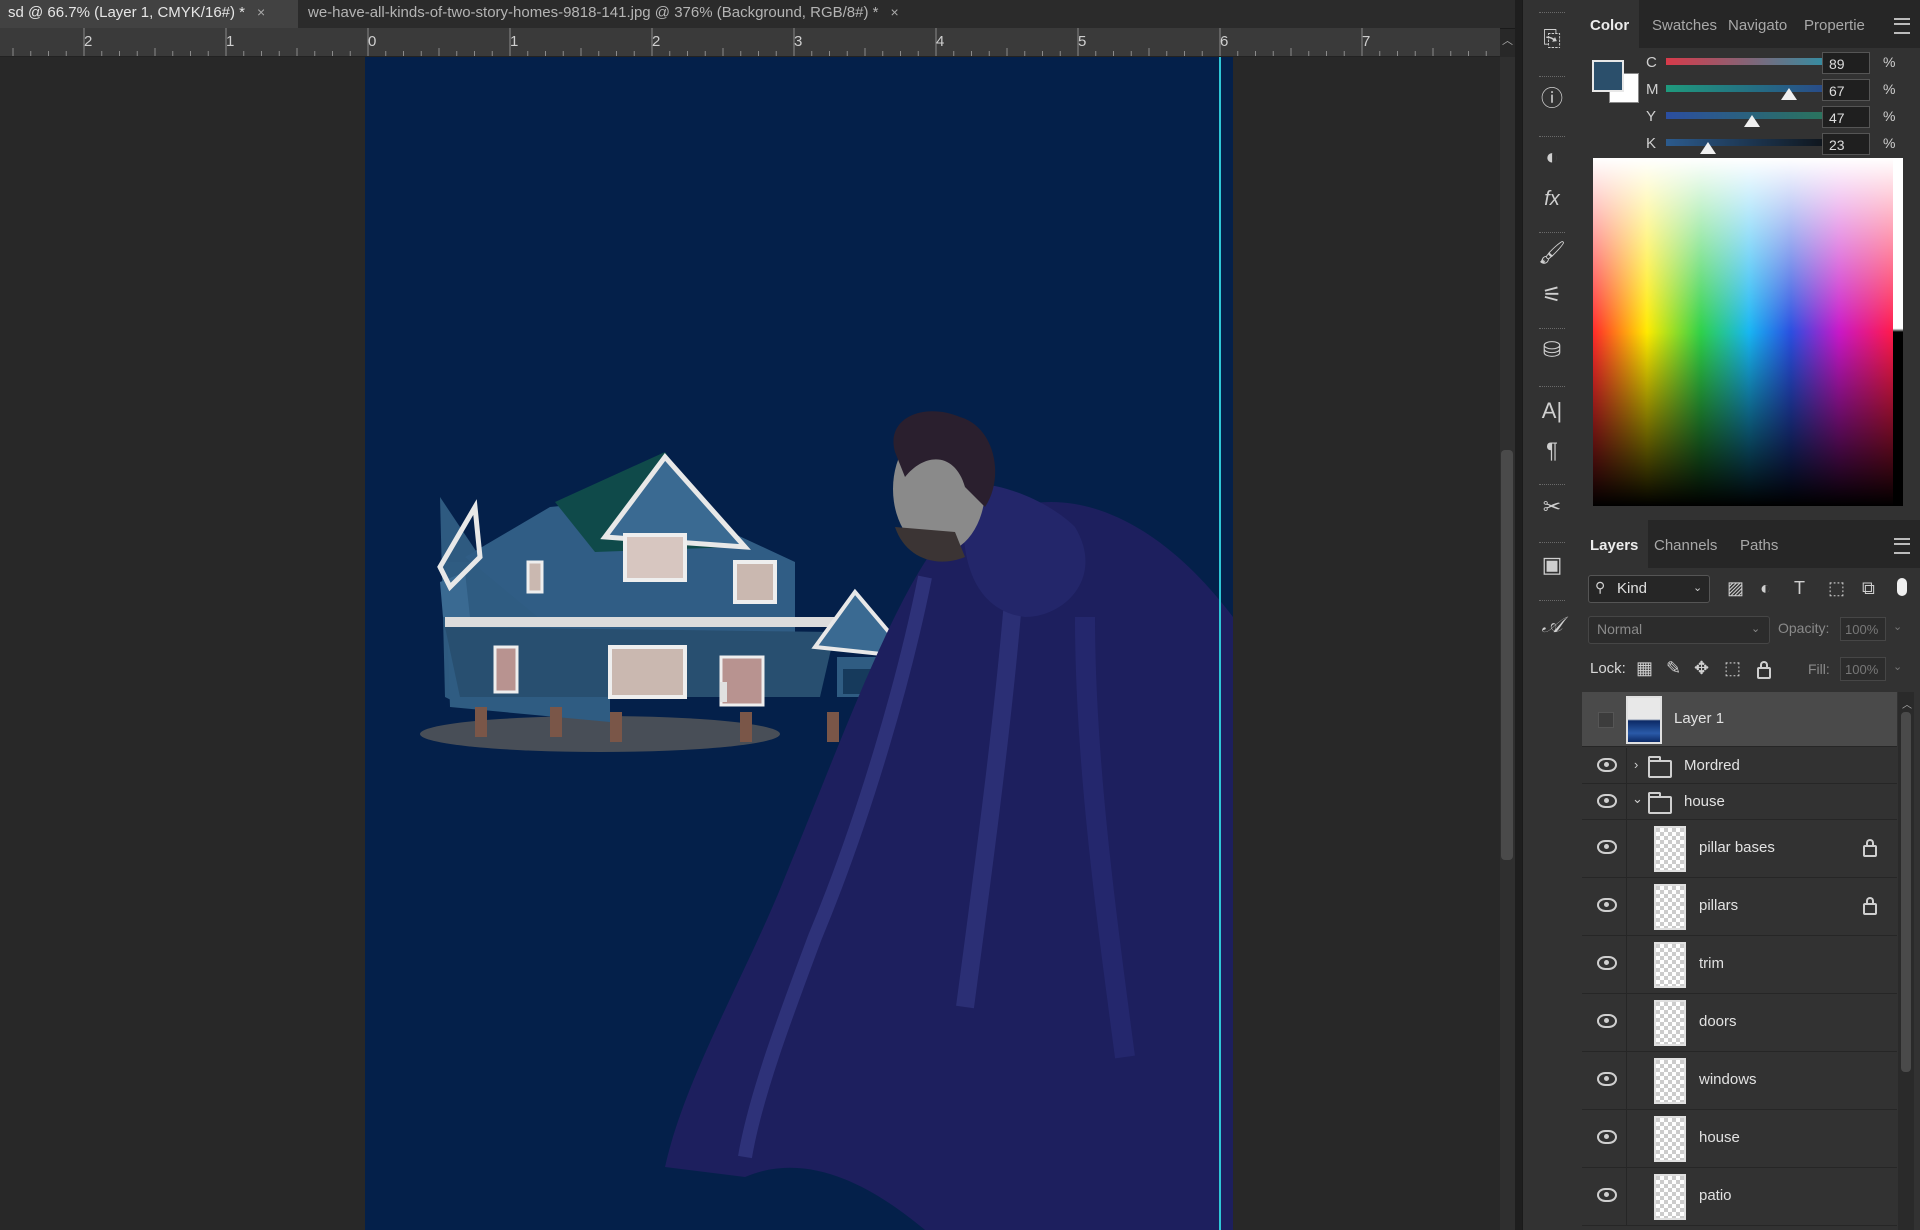 Image resolution: width=1920 pixels, height=1230 pixels. I want to click on layer-name: pillars, so click(1718, 905).